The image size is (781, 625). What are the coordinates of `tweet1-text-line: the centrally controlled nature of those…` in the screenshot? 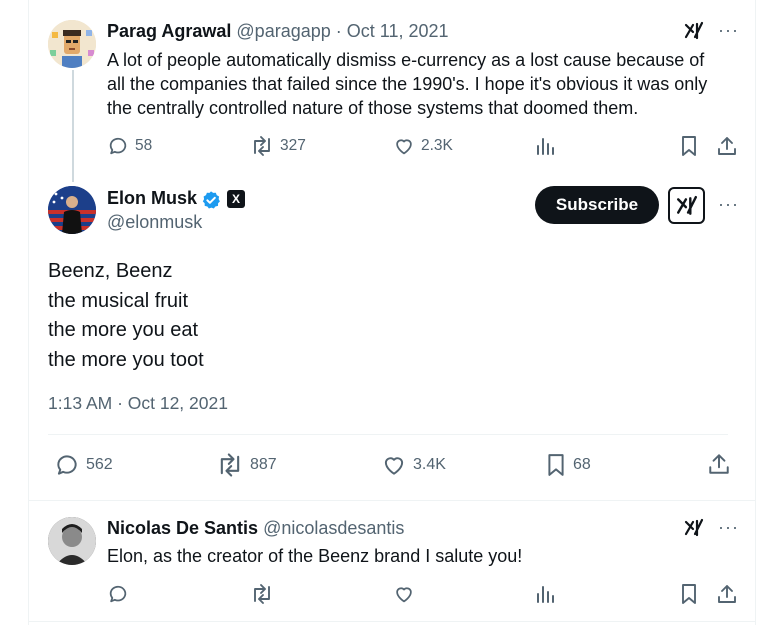 It's located at (373, 108).